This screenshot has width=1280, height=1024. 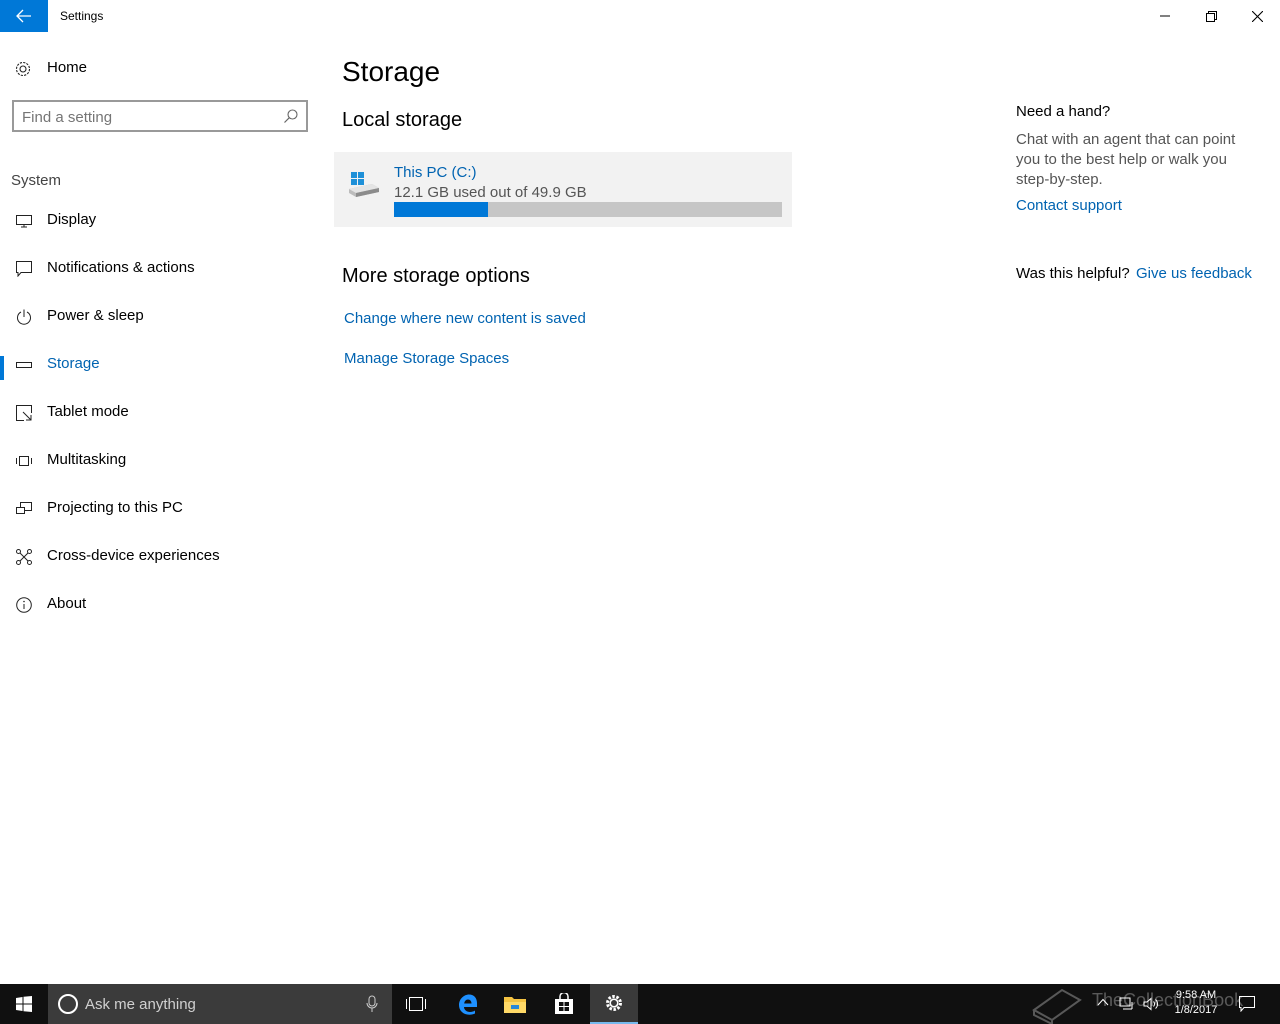 I want to click on restore-button, so click(x=1211, y=16).